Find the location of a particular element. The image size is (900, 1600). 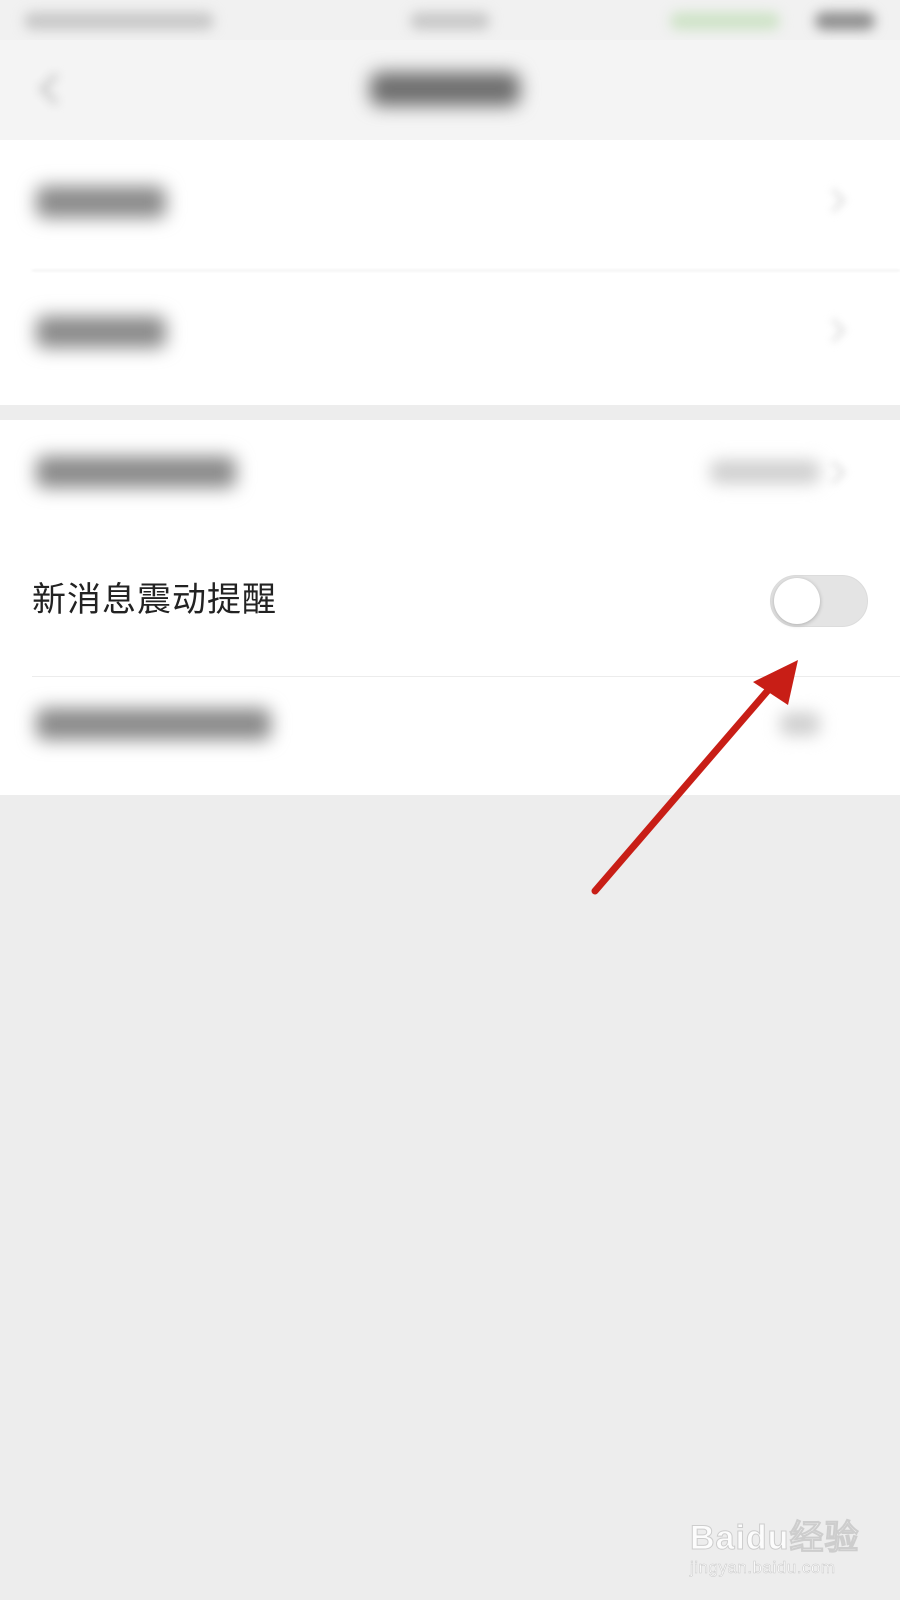

status-center-text is located at coordinates (450, 21).